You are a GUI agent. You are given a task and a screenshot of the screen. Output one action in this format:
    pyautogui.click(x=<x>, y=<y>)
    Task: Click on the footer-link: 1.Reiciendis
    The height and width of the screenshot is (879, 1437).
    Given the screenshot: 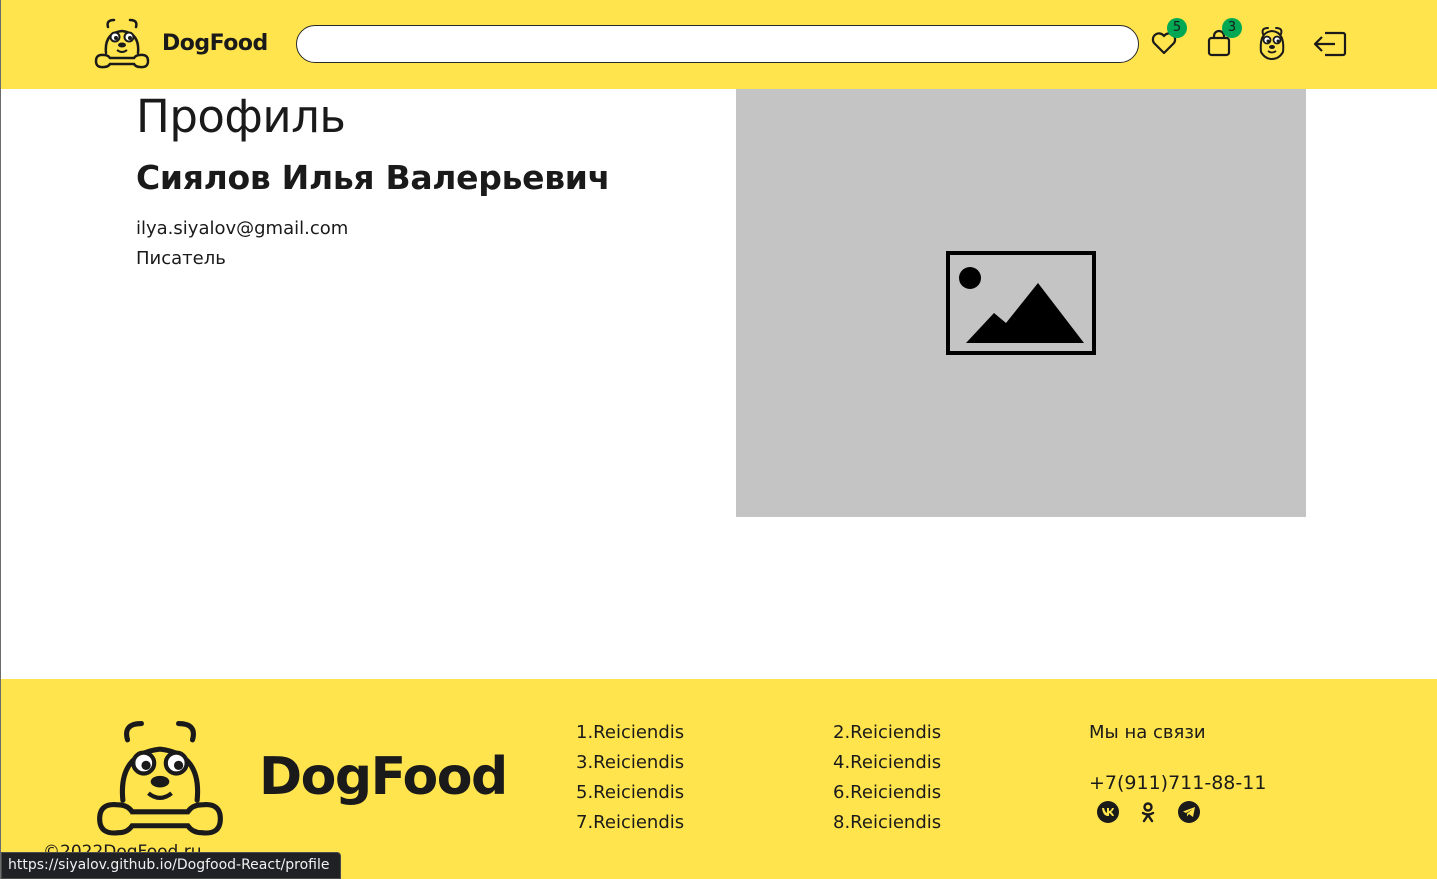 What is the action you would take?
    pyautogui.click(x=630, y=732)
    